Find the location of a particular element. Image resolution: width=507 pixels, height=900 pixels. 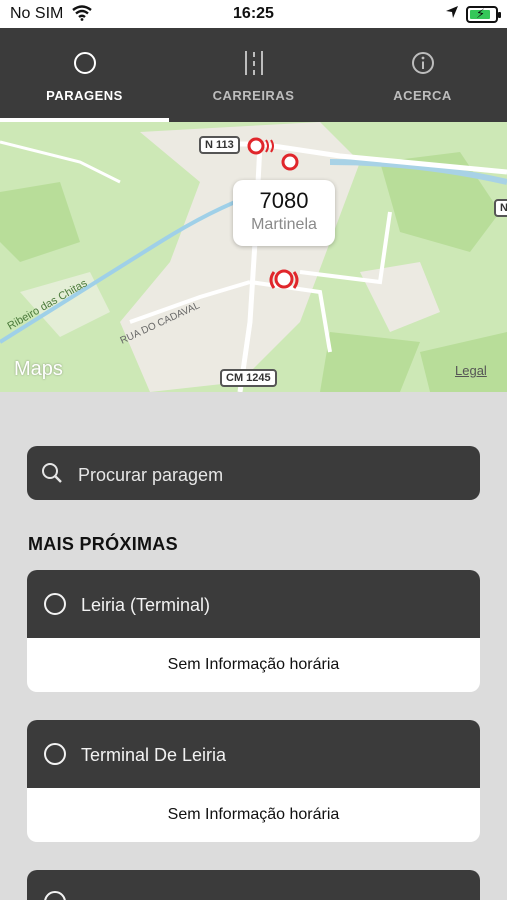

status-bar: No SIM 16:25 ⚡ is located at coordinates (253, 14).